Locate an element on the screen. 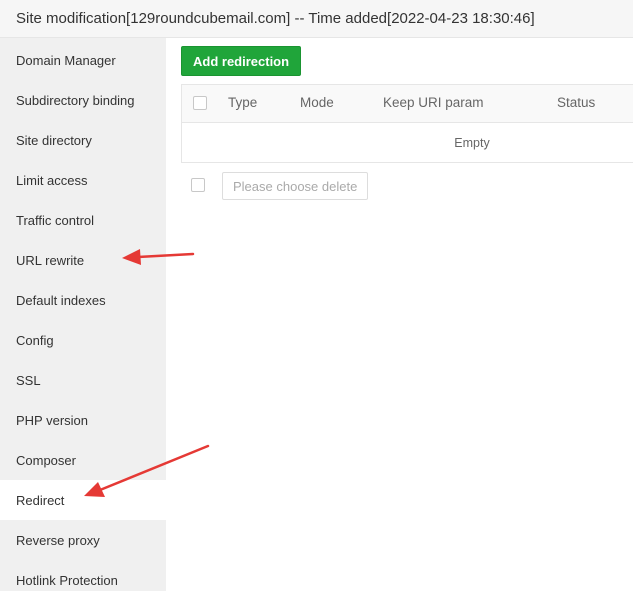 The height and width of the screenshot is (600, 633). column-header-type: Type is located at coordinates (242, 102).